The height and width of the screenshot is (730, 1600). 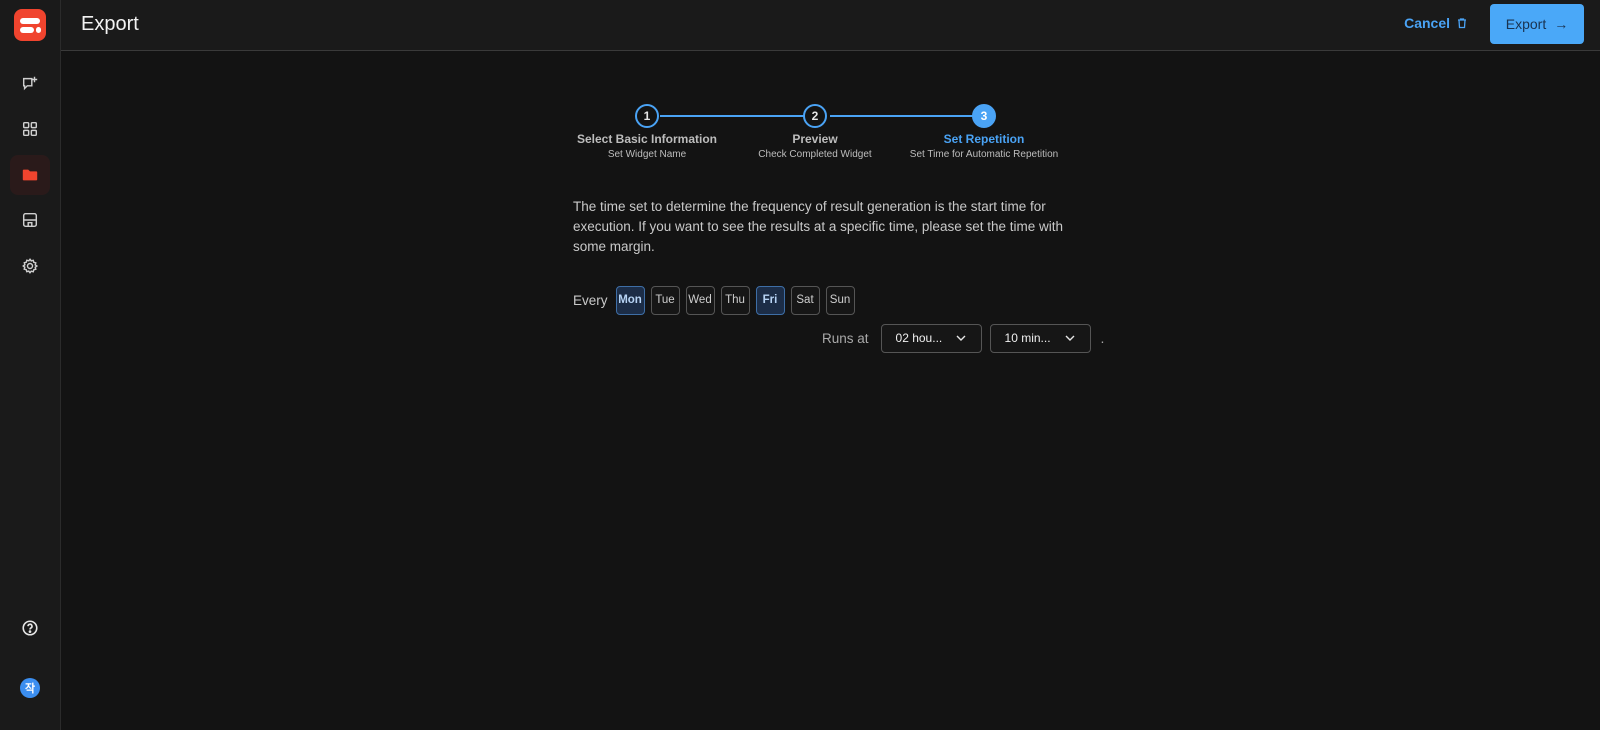 I want to click on step-title: Set Repetition, so click(x=984, y=139).